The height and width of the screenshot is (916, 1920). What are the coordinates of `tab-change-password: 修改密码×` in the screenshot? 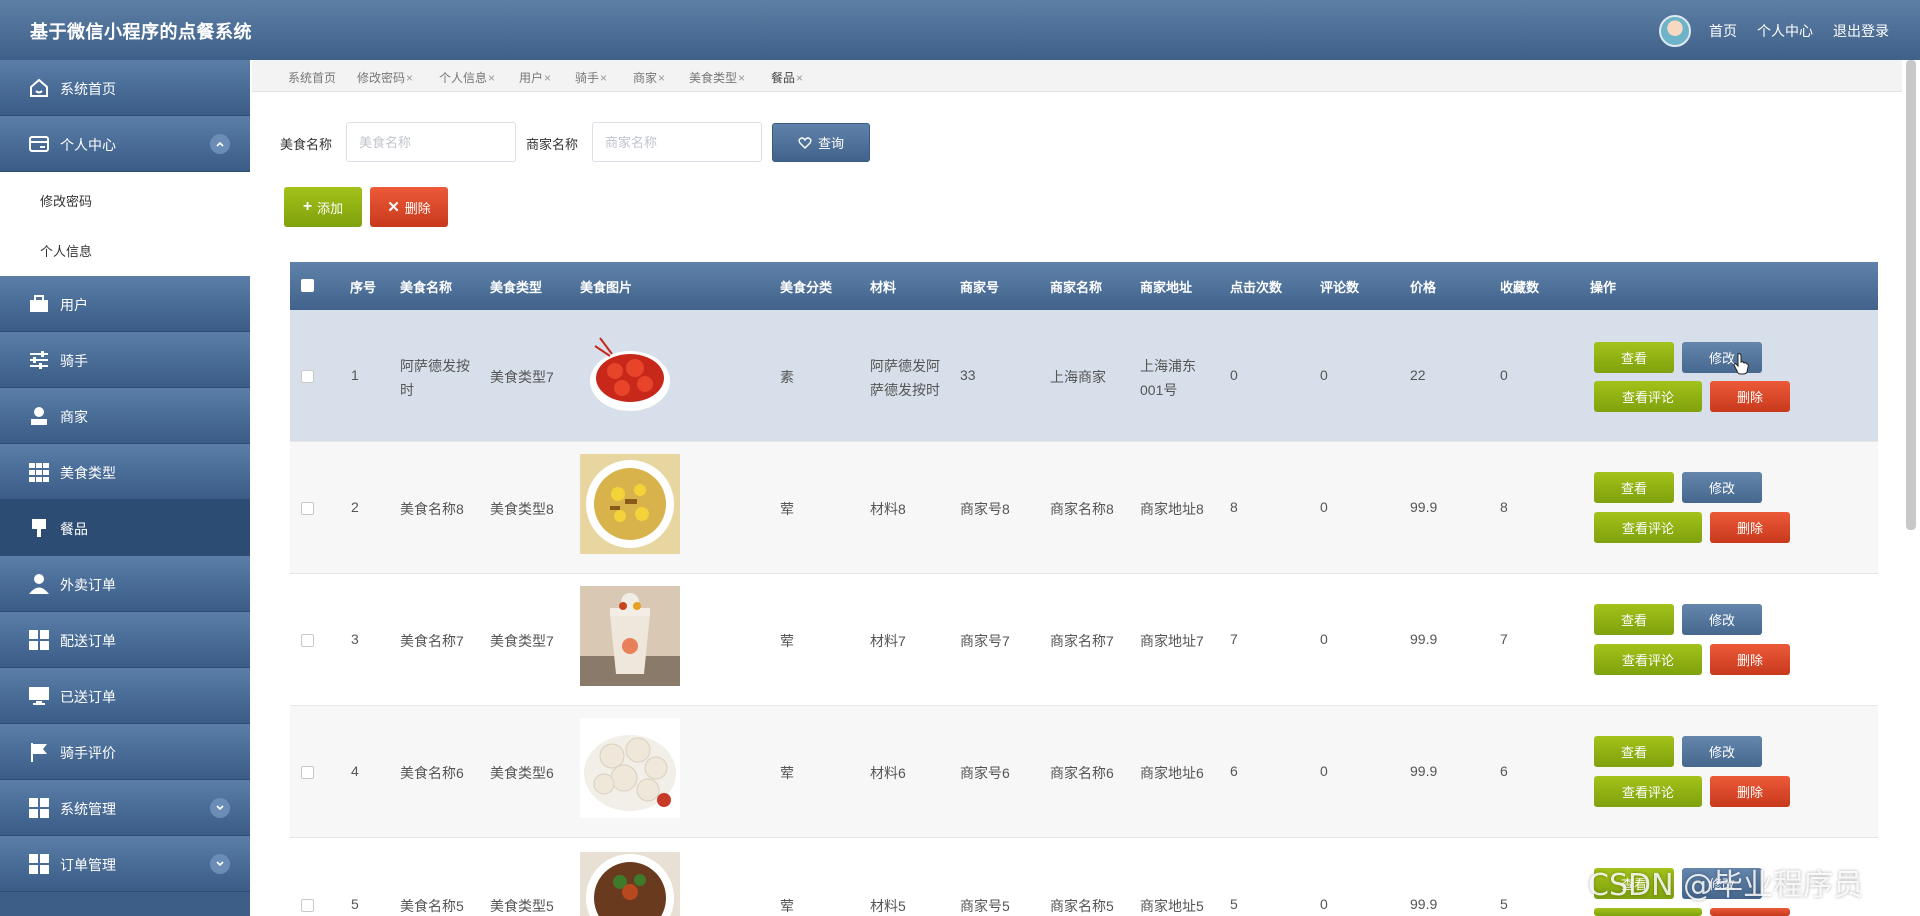 It's located at (385, 77).